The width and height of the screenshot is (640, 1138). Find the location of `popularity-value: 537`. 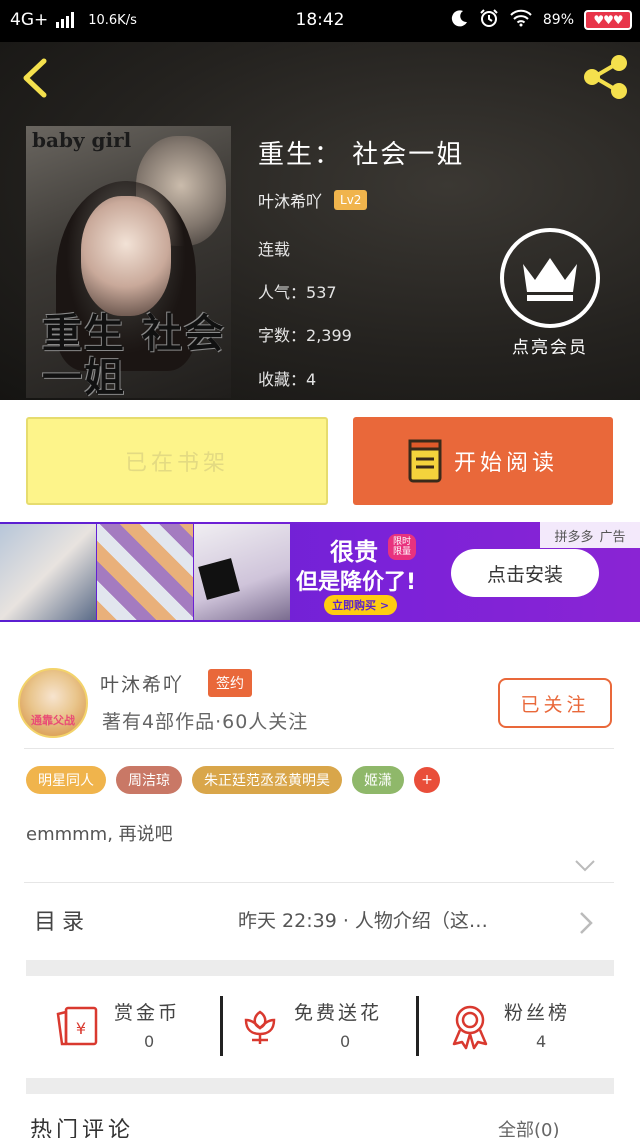

popularity-value: 537 is located at coordinates (321, 292).